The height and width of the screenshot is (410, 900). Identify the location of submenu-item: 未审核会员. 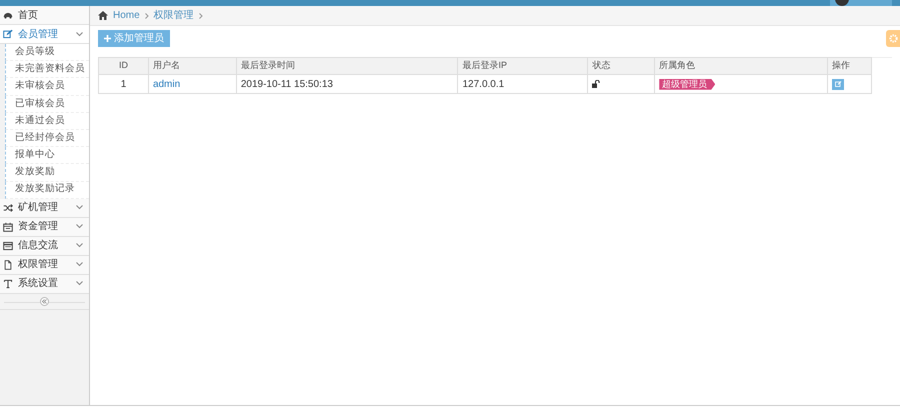
(47, 87).